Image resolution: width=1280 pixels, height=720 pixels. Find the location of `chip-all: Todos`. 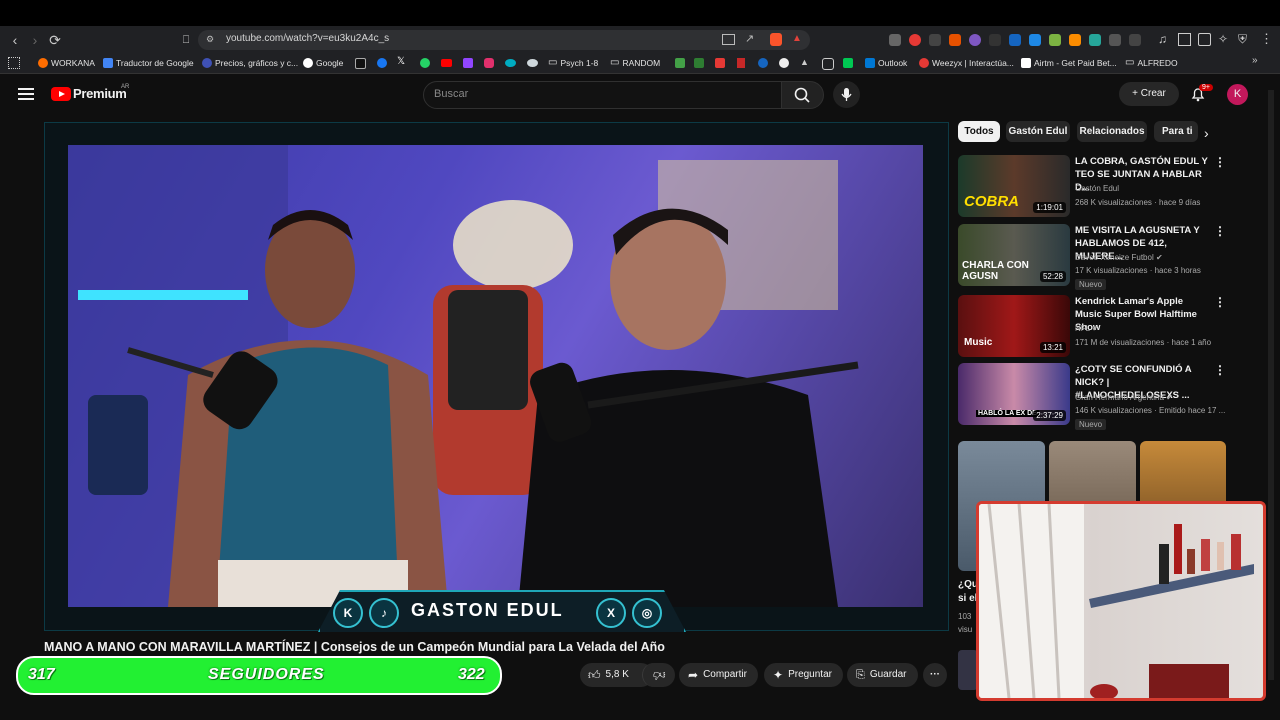

chip-all: Todos is located at coordinates (979, 131).